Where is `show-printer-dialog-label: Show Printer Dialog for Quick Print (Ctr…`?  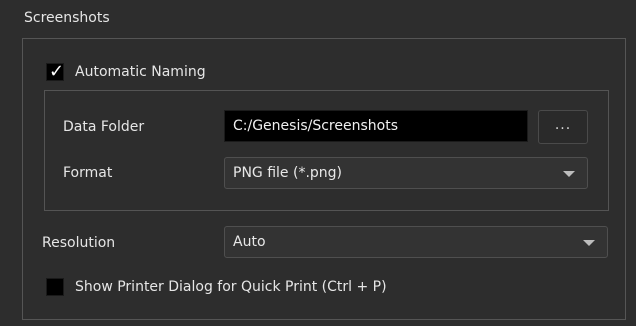
show-printer-dialog-label: Show Printer Dialog for Quick Print (Ctr… is located at coordinates (231, 287).